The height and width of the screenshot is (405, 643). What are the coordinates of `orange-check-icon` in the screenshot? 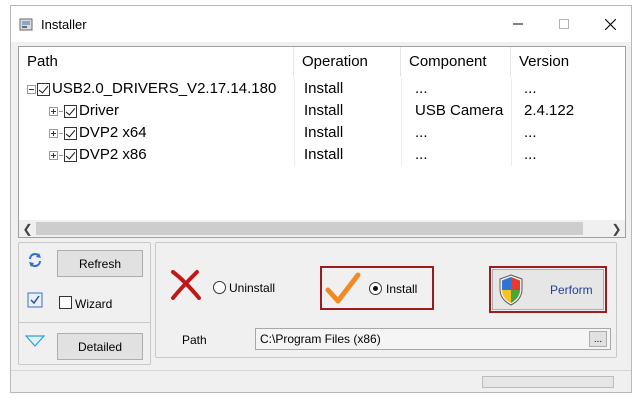 It's located at (343, 288).